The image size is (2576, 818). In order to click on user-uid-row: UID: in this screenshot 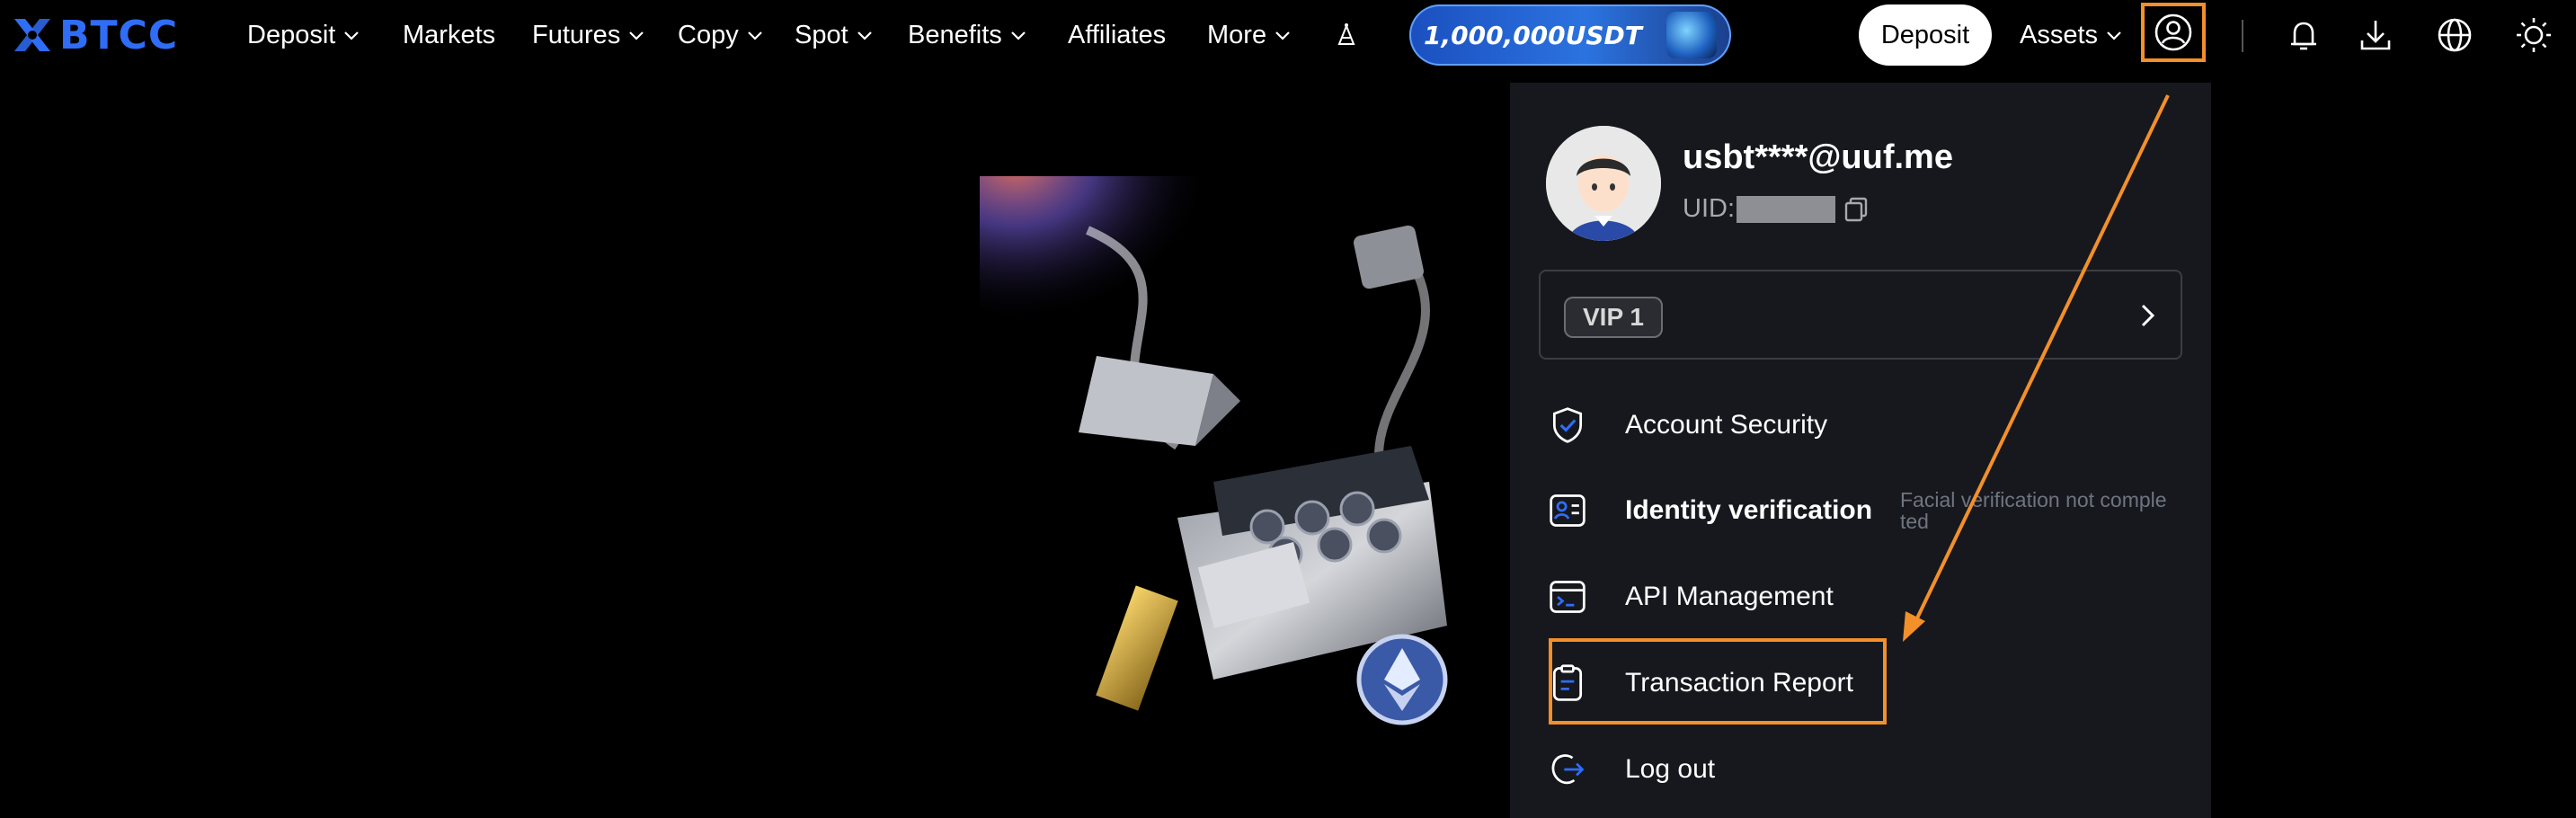, I will do `click(1776, 209)`.